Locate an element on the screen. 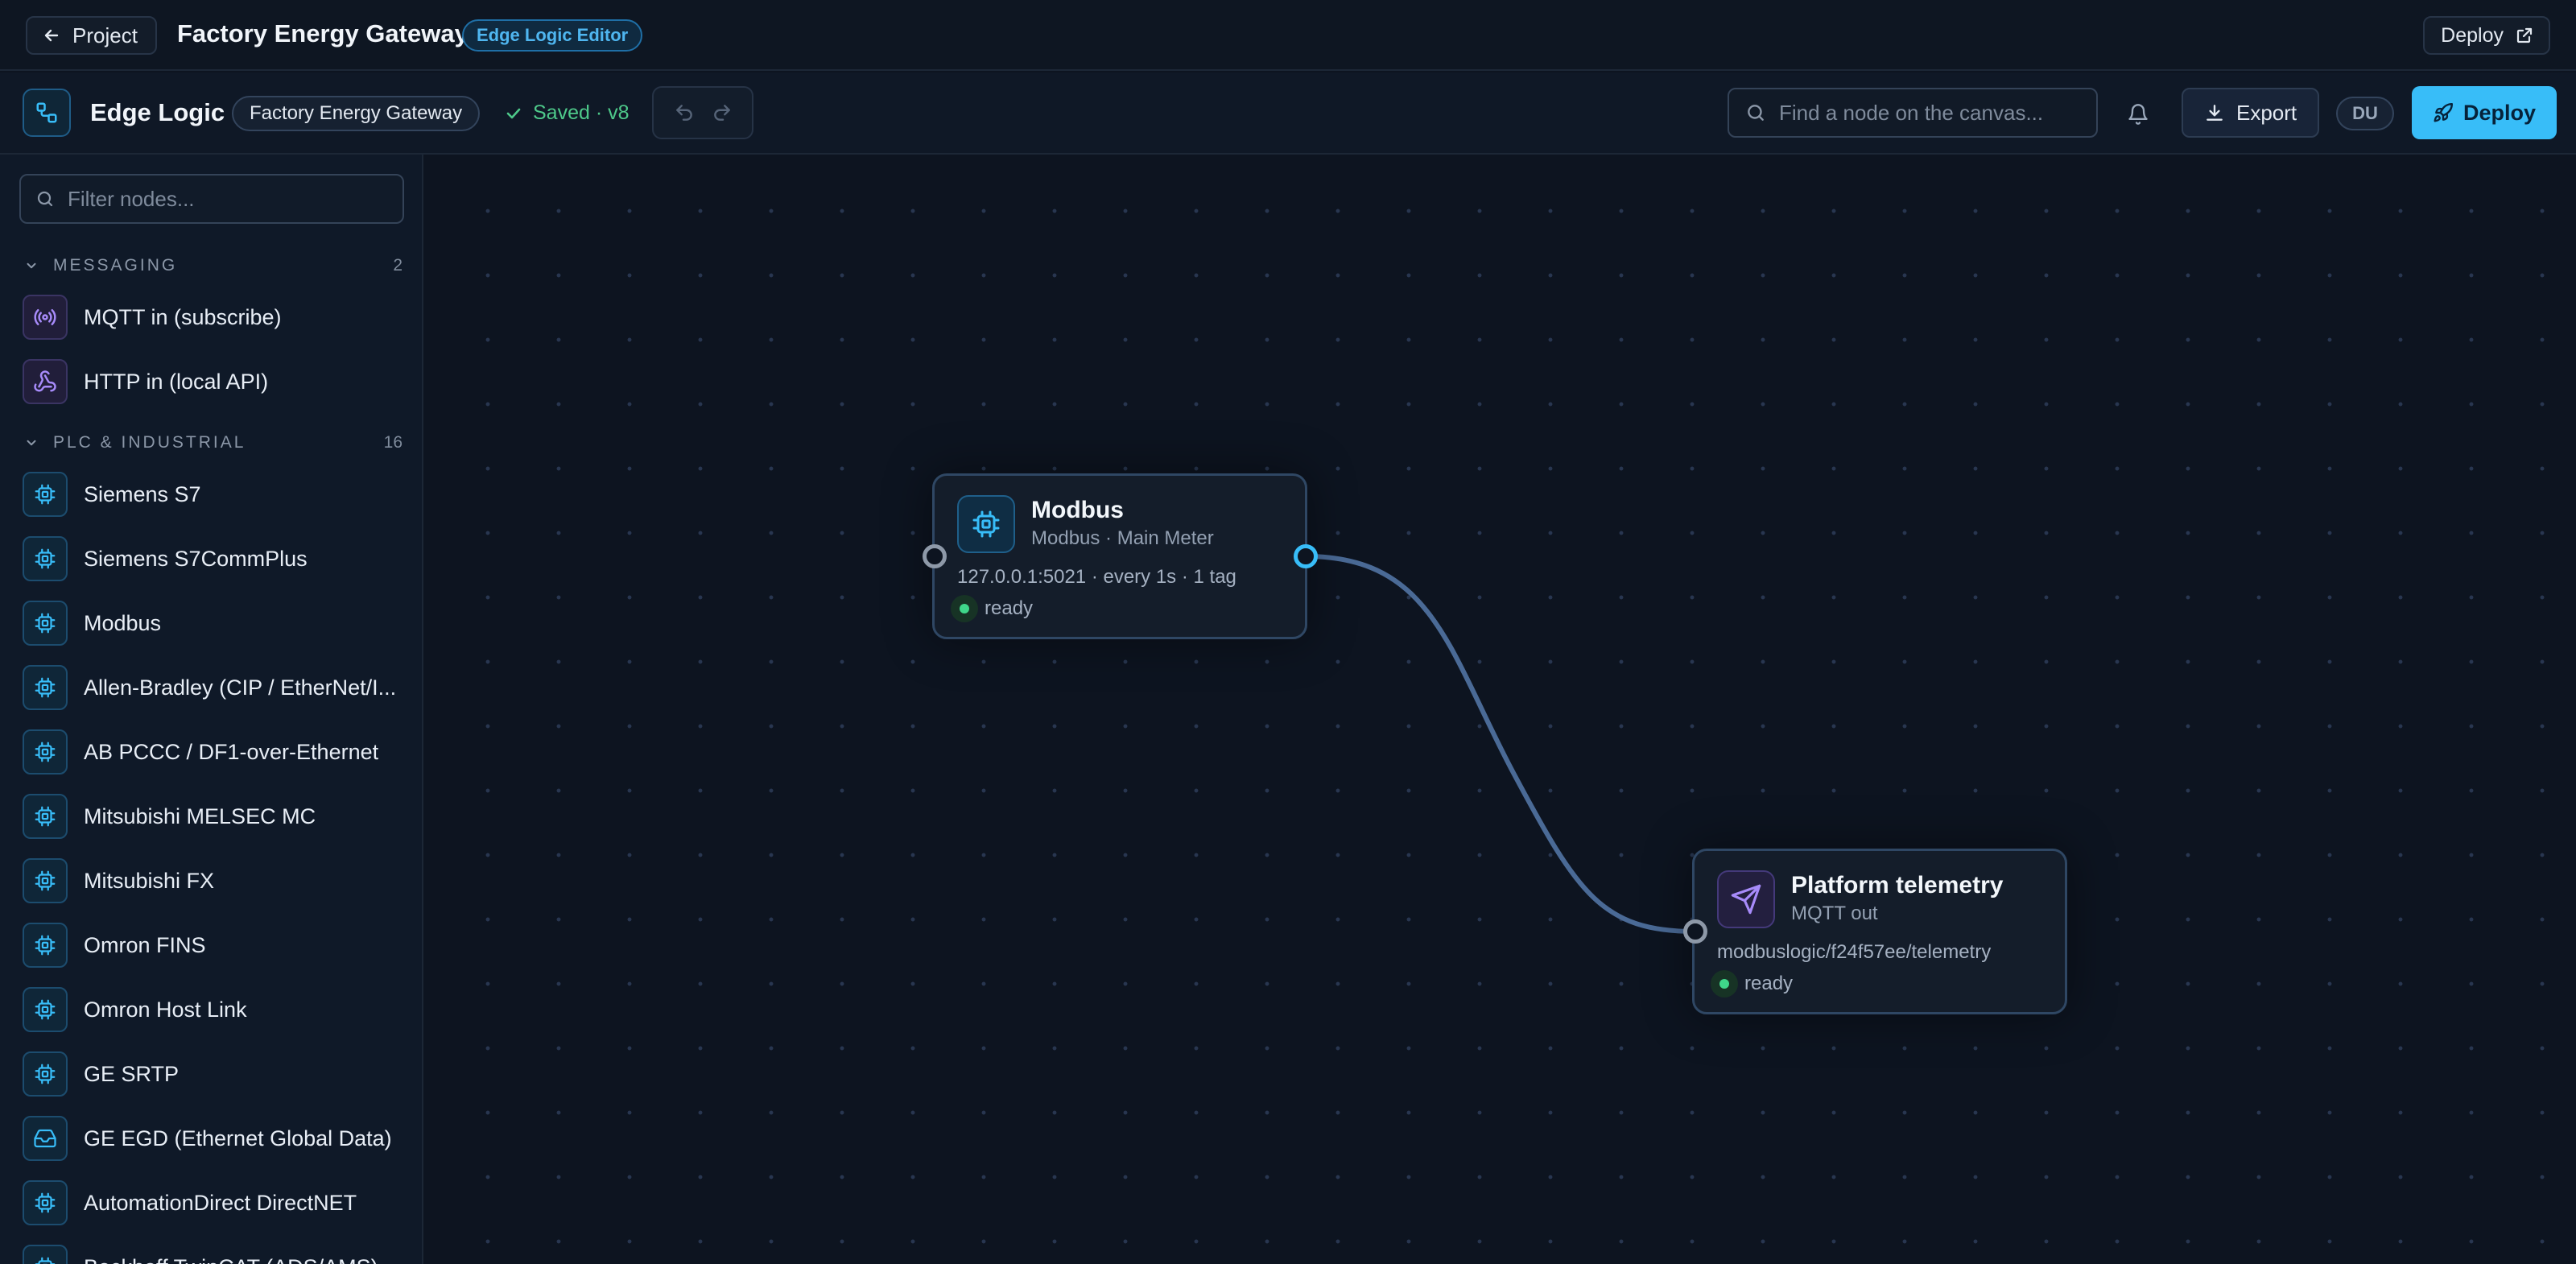 This screenshot has height=1264, width=2576. deploy-button-label: Deploy is located at coordinates (2500, 112).